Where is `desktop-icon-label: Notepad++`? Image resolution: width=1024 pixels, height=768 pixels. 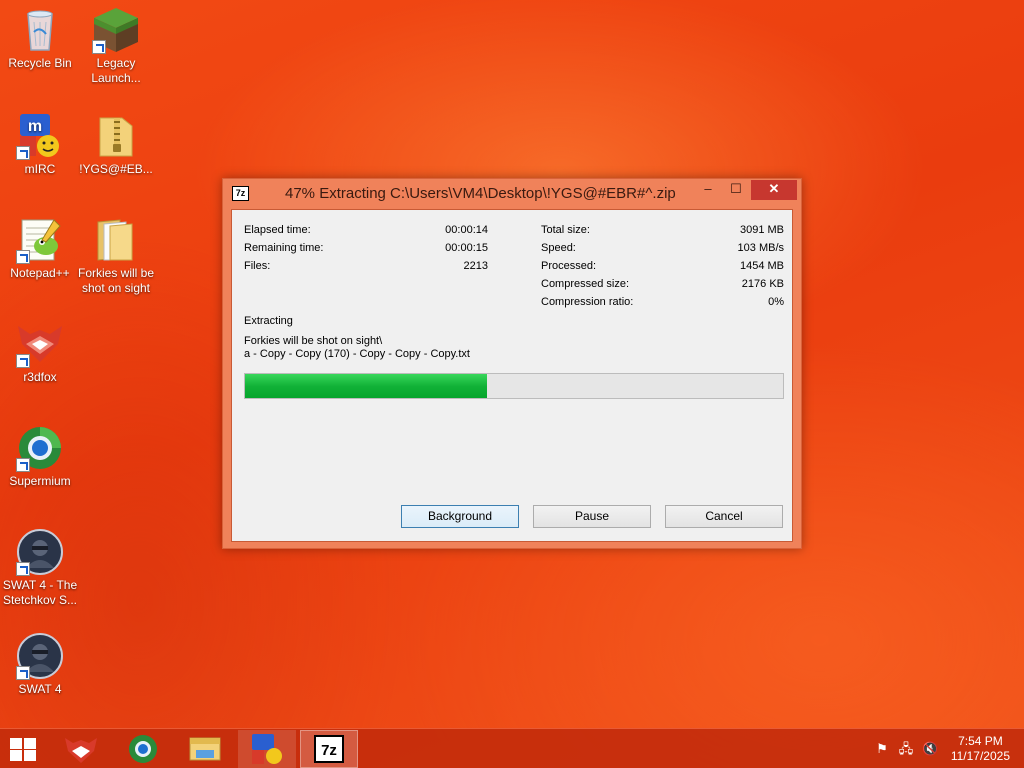
desktop-icon-label: Notepad++ is located at coordinates (40, 273).